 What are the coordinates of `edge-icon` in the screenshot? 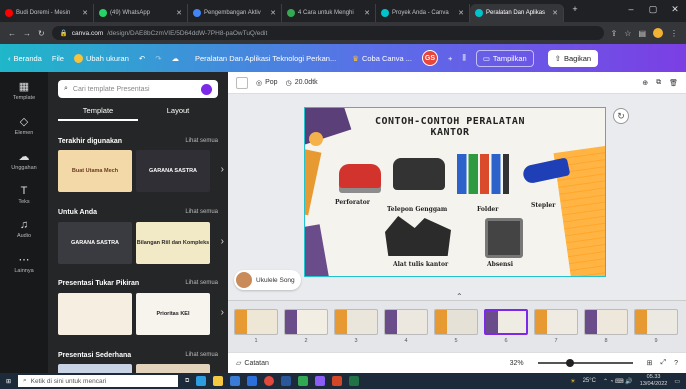 It's located at (201, 381).